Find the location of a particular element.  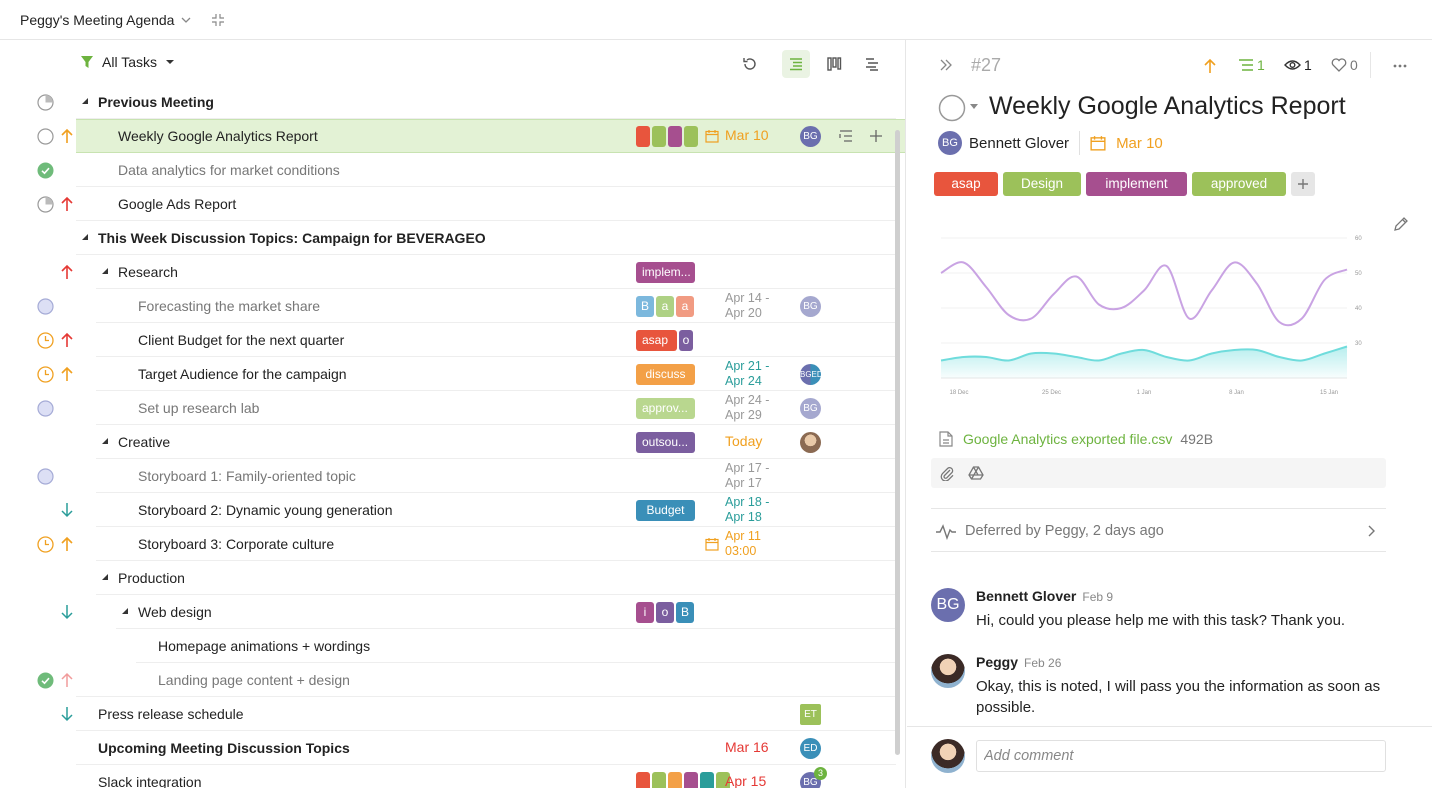

due-date: Today is located at coordinates (743, 441).